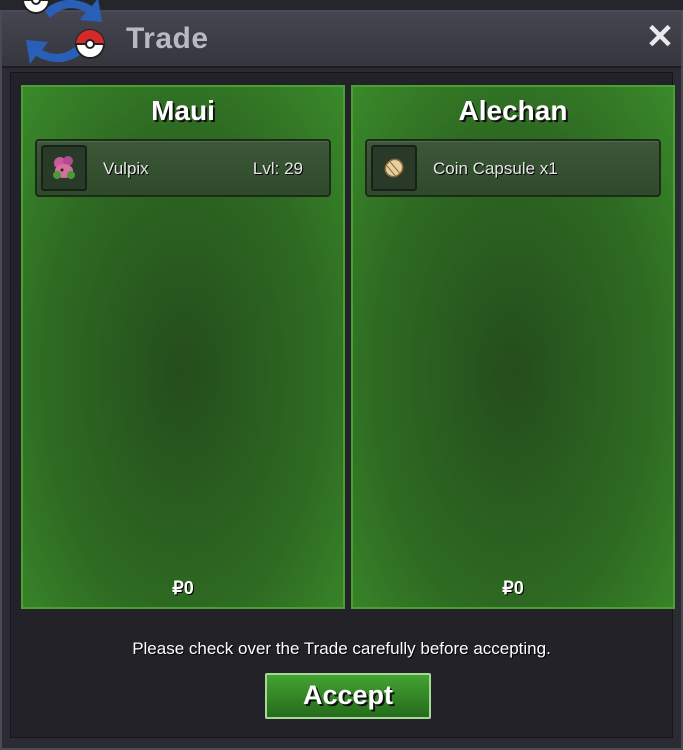  I want to click on offer-slot-right: Coin Capsule x1, so click(513, 168).